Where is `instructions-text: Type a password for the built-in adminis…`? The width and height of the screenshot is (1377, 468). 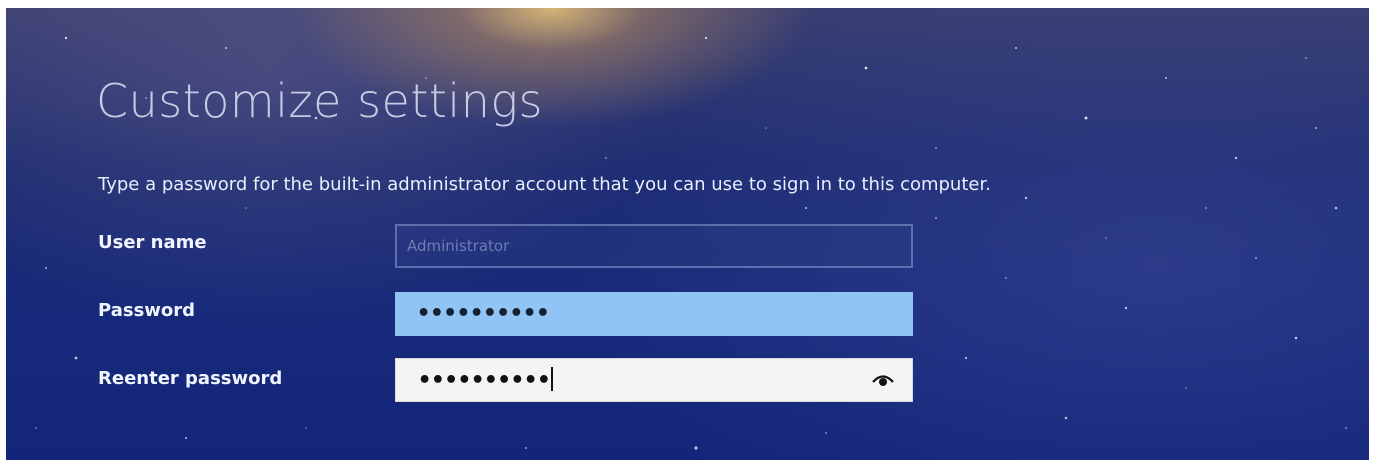
instructions-text: Type a password for the built-in adminis… is located at coordinates (544, 184).